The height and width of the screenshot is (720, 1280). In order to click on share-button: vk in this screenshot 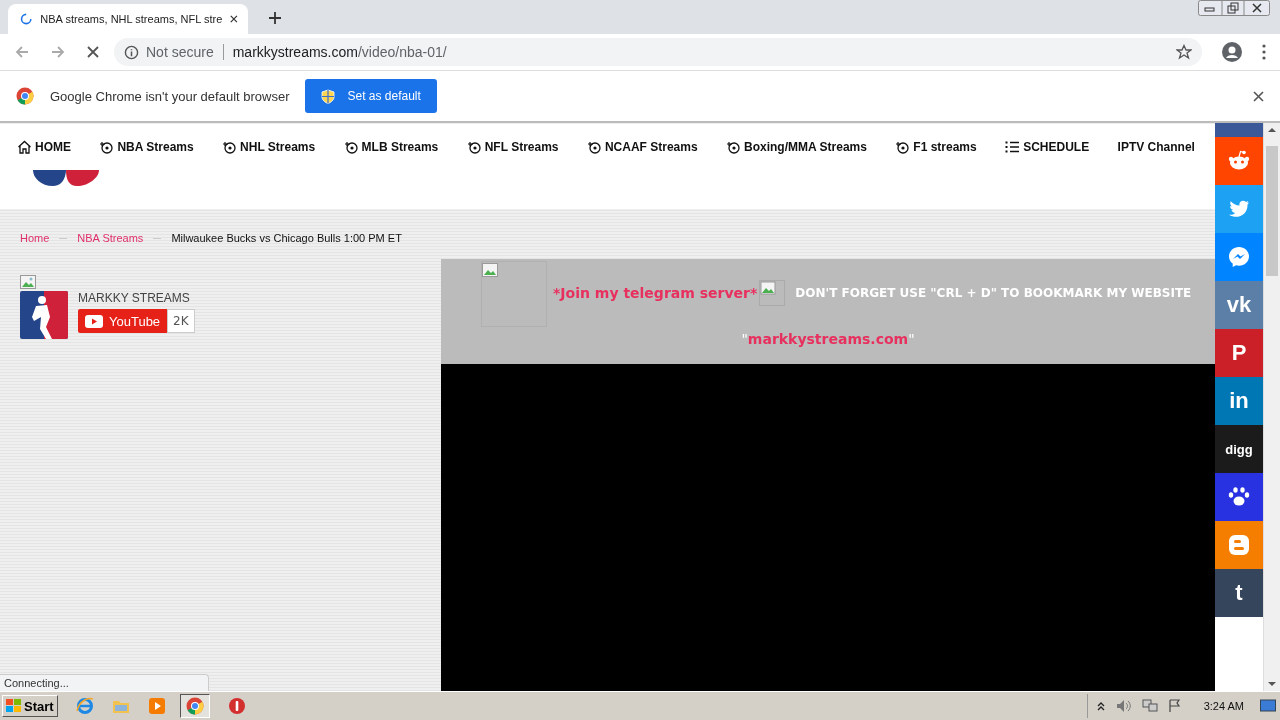, I will do `click(1239, 305)`.